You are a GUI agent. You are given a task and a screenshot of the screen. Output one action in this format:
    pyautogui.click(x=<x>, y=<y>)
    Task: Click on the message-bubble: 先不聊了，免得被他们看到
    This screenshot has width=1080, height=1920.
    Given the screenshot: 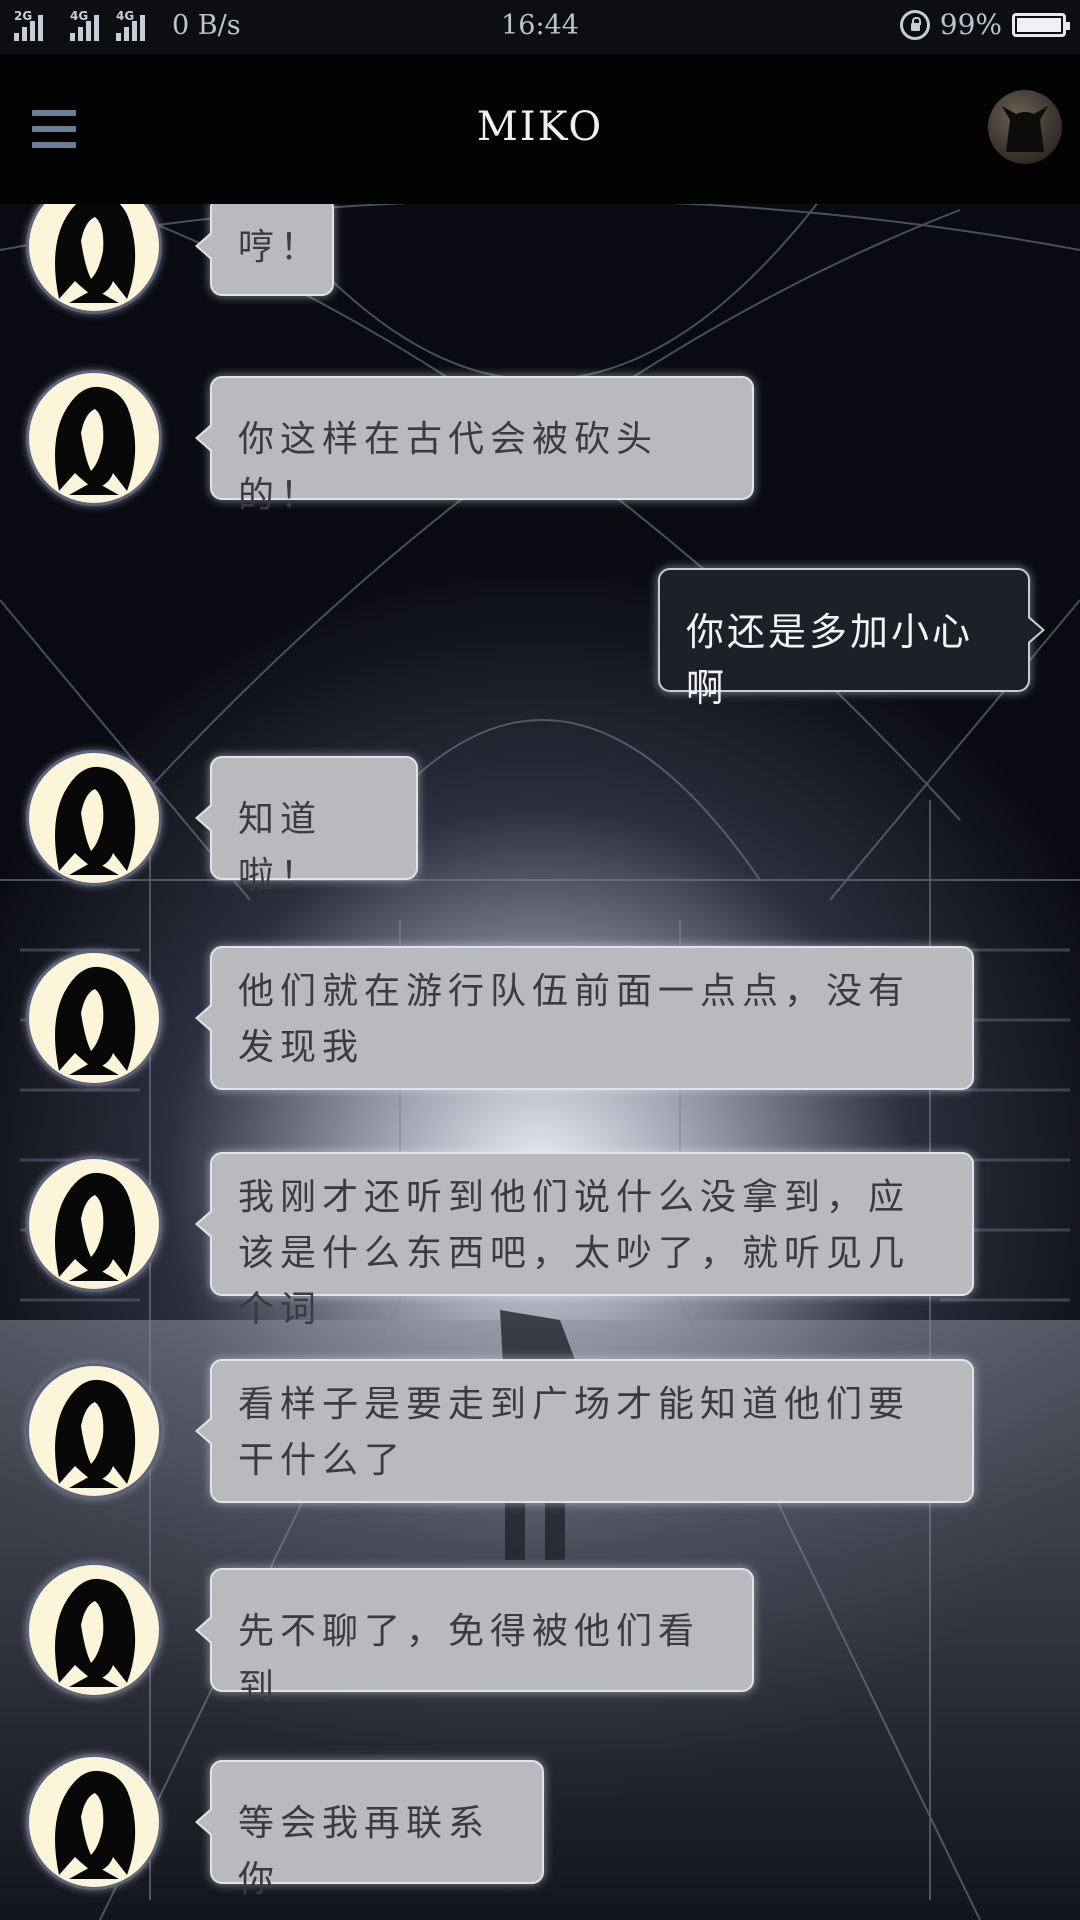 What is the action you would take?
    pyautogui.click(x=474, y=1638)
    